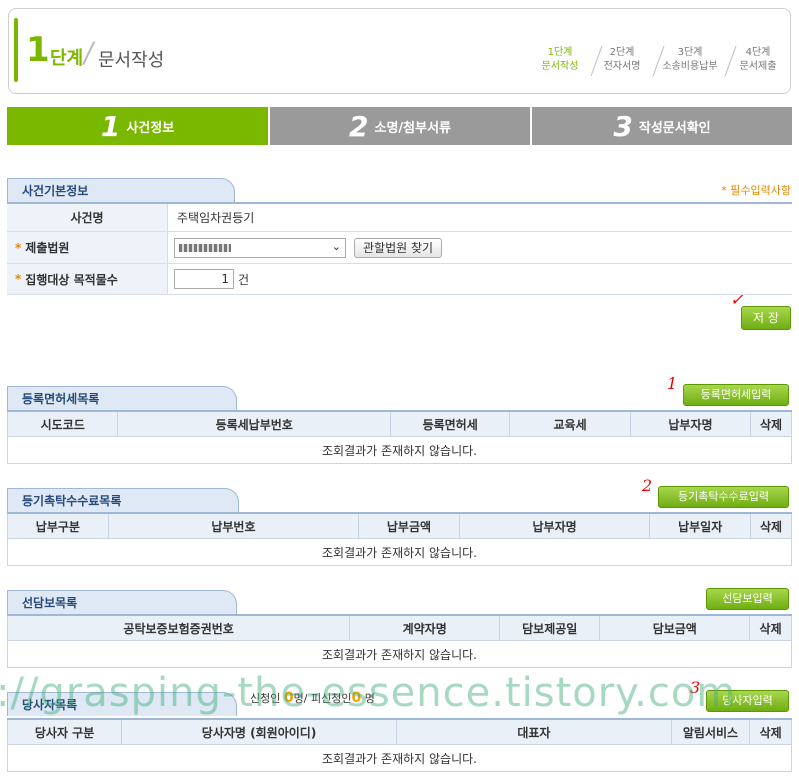  What do you see at coordinates (122, 398) in the screenshot?
I see `section-title-reg-tax: 등록면허세목록` at bounding box center [122, 398].